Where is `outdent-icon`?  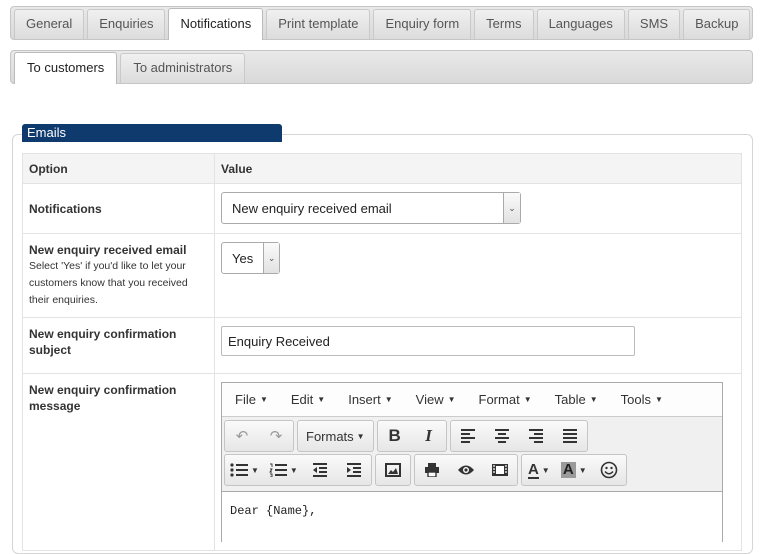 outdent-icon is located at coordinates (320, 470).